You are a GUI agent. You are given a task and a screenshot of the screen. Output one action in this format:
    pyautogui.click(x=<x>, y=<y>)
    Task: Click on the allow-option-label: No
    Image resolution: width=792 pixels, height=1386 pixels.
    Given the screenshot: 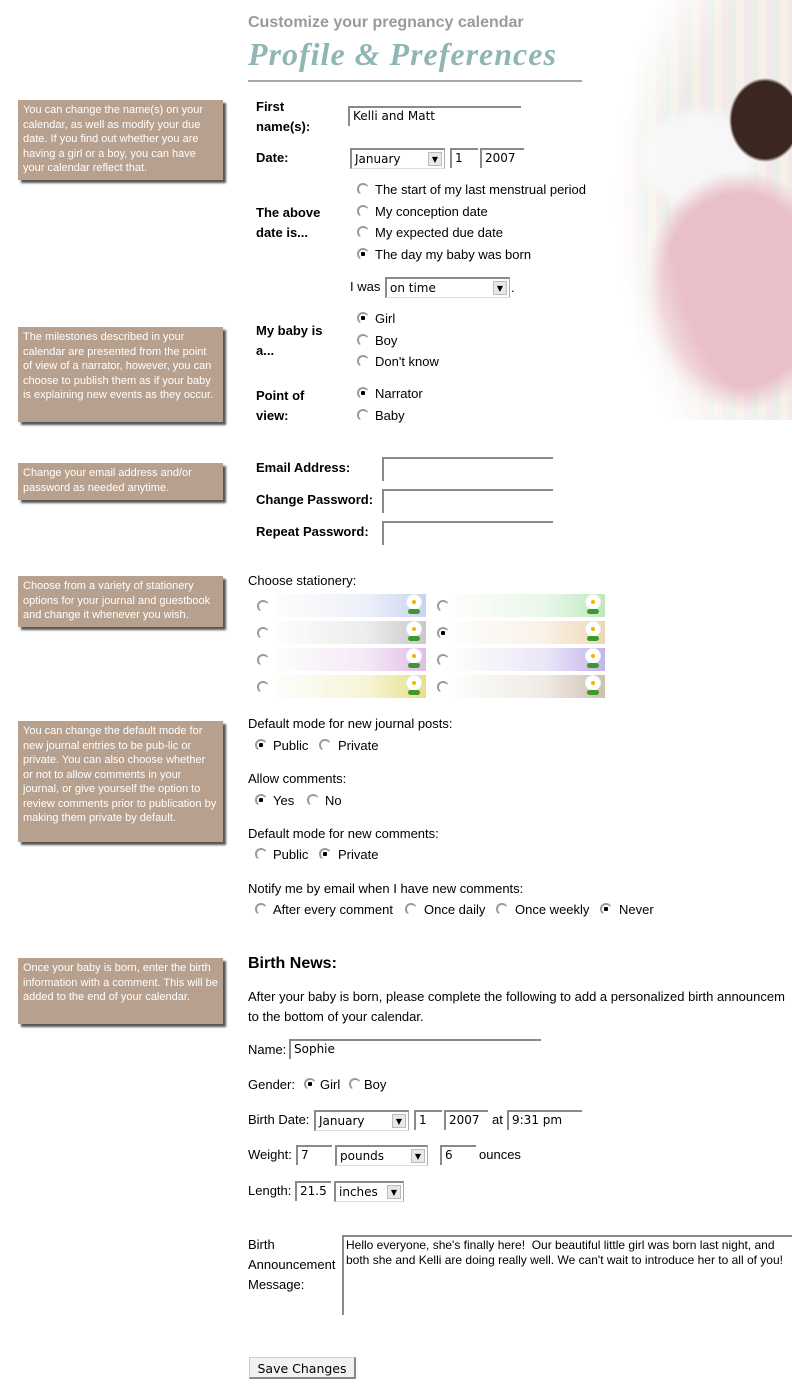 What is the action you would take?
    pyautogui.click(x=333, y=800)
    